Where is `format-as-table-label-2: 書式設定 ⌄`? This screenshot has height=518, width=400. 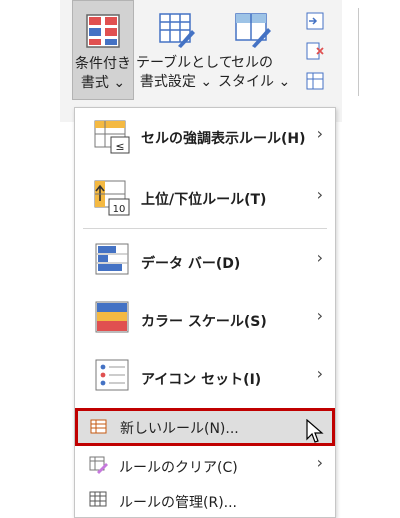
format-as-table-label-2: 書式設定 ⌄ is located at coordinates (176, 82).